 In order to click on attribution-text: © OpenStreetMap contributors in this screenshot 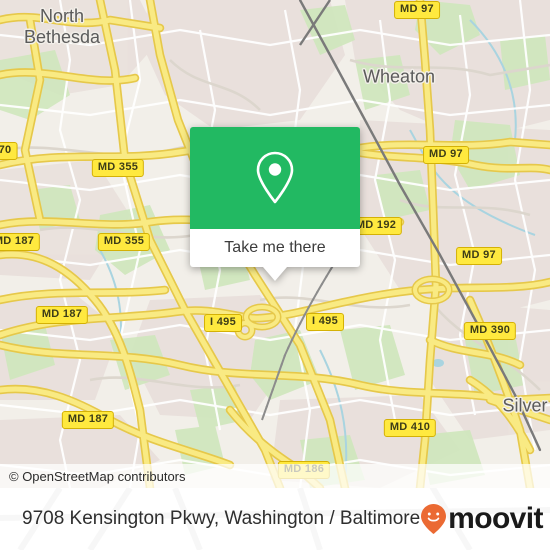, I will do `click(97, 476)`.